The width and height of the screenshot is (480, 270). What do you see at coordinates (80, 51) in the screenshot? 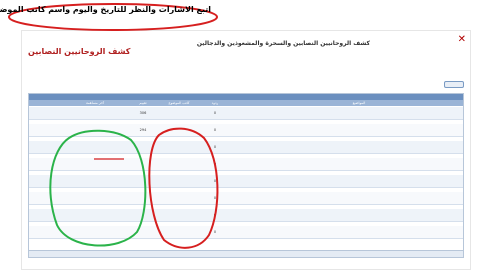
I see `site-logo: كشف الروحانيين النصابين` at bounding box center [80, 51].